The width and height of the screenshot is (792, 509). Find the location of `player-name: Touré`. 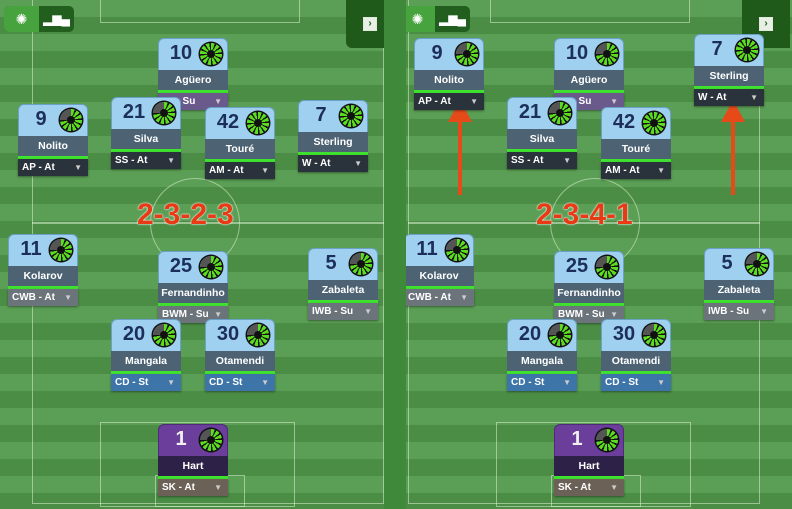

player-name: Touré is located at coordinates (240, 150).